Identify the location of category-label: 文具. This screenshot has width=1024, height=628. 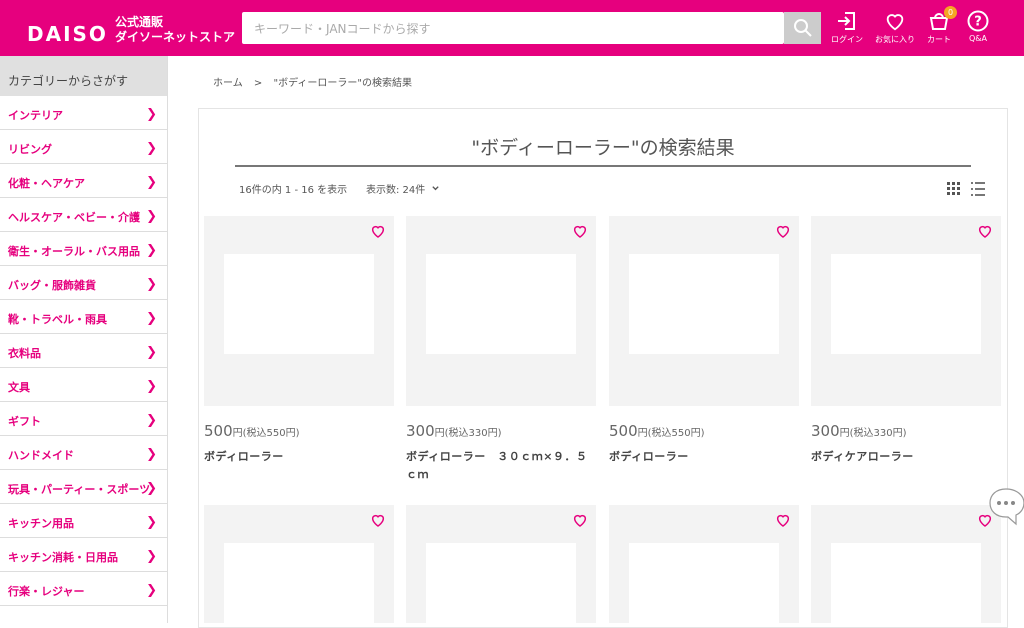
(19, 387).